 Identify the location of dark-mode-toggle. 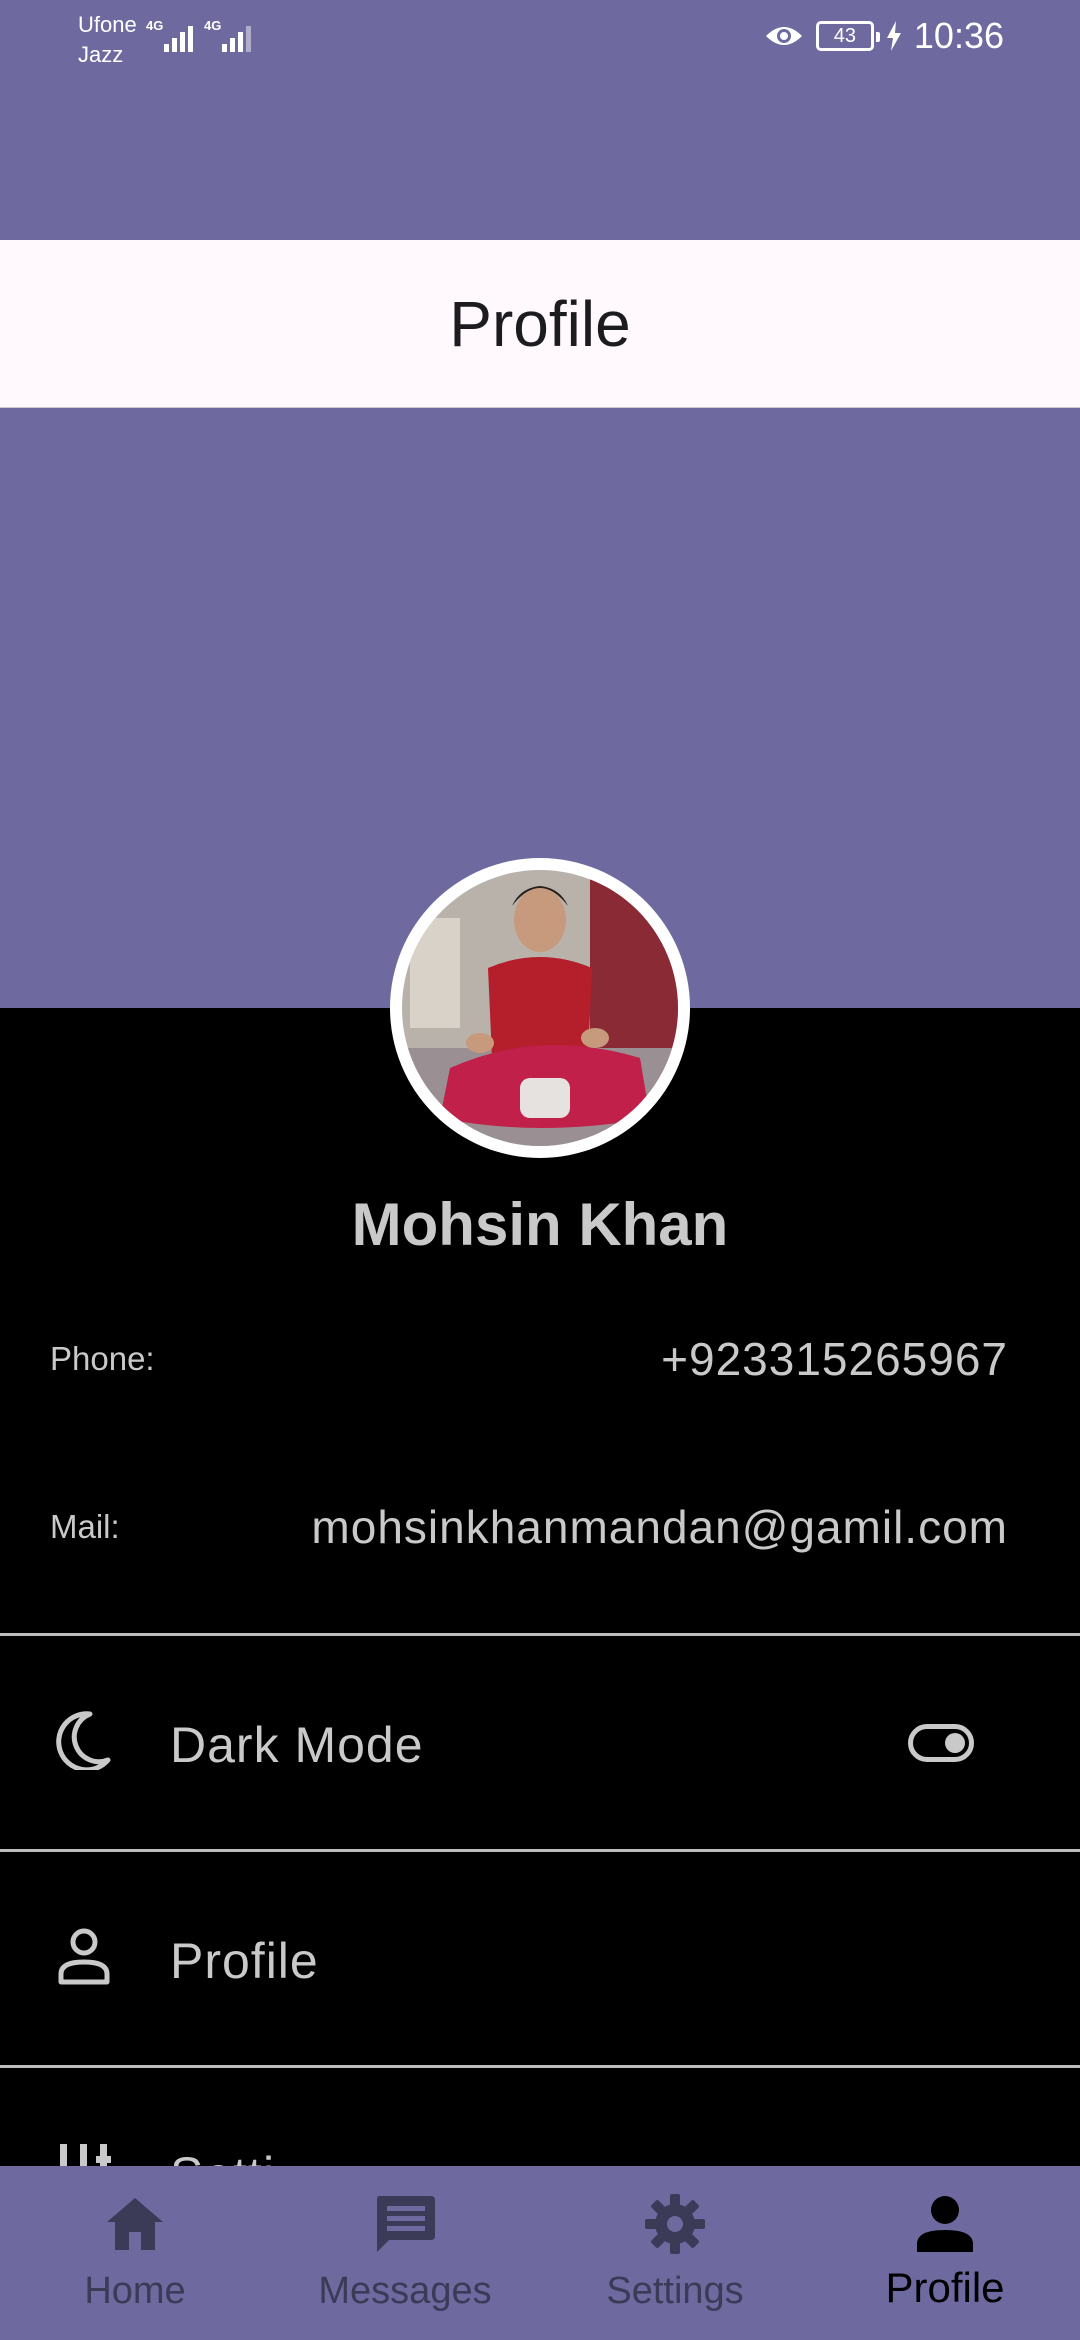
(941, 1743).